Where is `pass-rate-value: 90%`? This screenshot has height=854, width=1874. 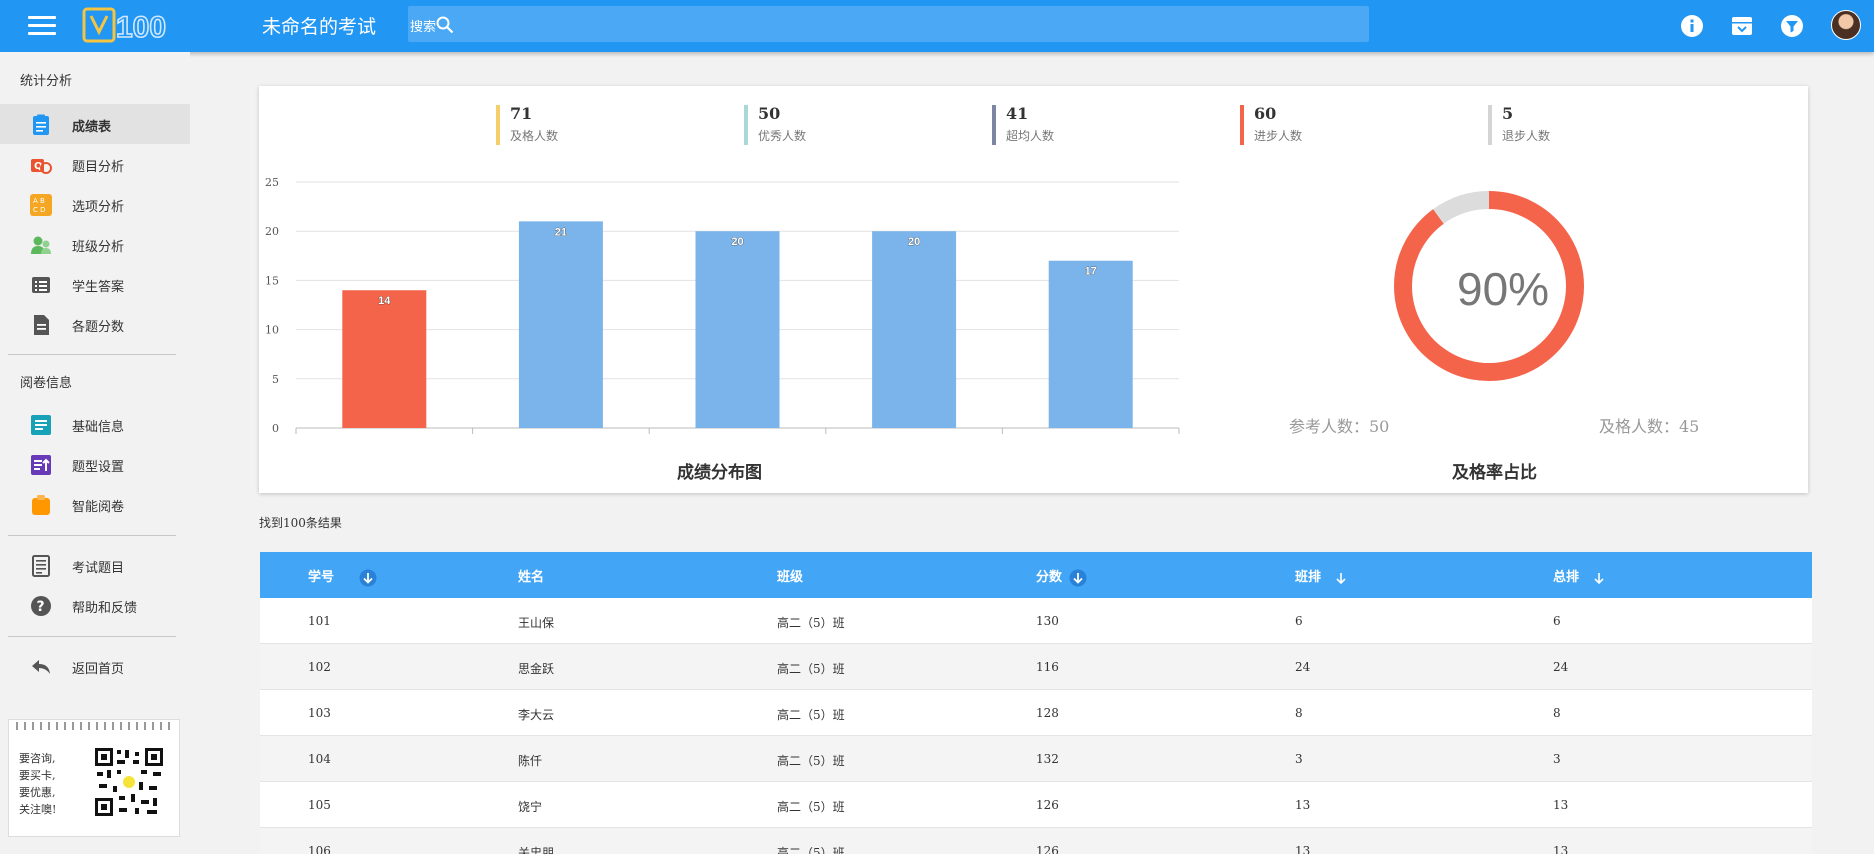
pass-rate-value: 90% is located at coordinates (1503, 289).